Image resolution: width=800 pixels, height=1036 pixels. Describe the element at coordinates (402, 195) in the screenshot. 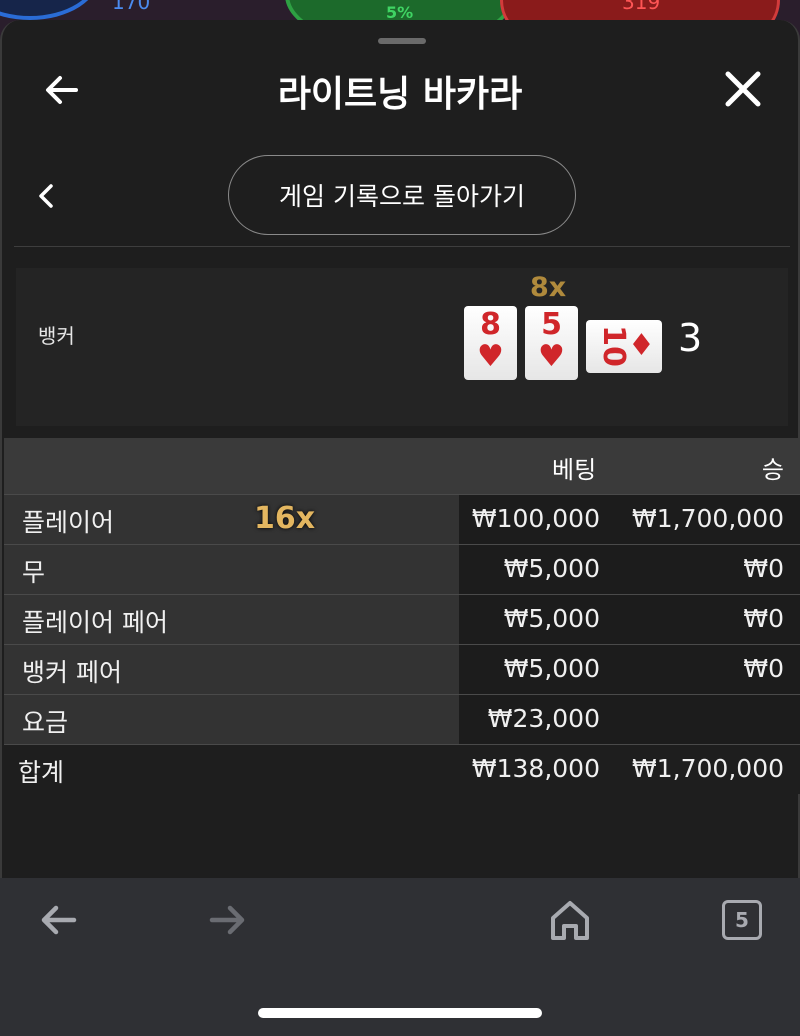

I see `back-to-history-button: 게임 기록으로 돌아가기` at that location.